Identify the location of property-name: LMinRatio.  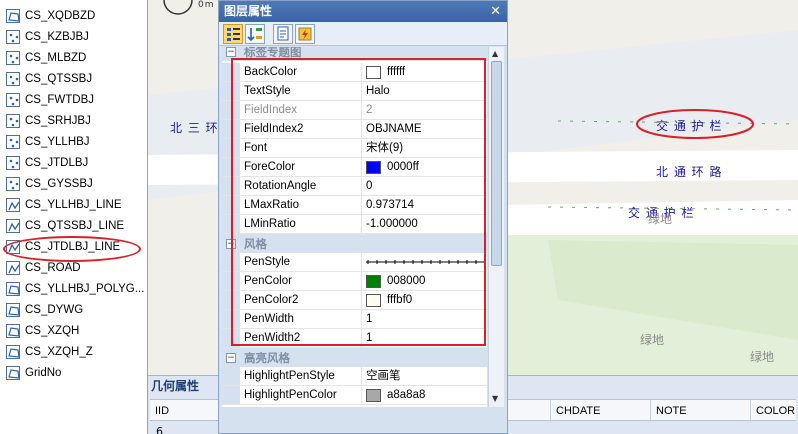
(301, 224).